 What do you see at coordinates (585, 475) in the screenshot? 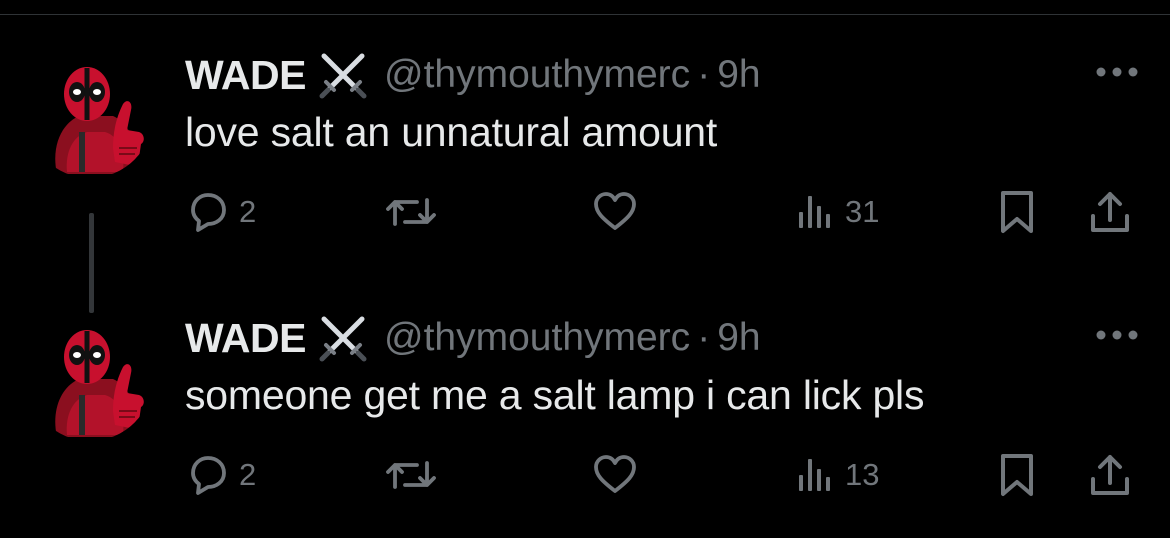
I see `tweet-actions: 2 13` at bounding box center [585, 475].